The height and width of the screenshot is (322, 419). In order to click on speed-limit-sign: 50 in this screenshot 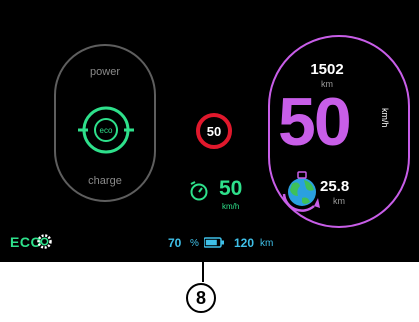, I will do `click(214, 131)`.